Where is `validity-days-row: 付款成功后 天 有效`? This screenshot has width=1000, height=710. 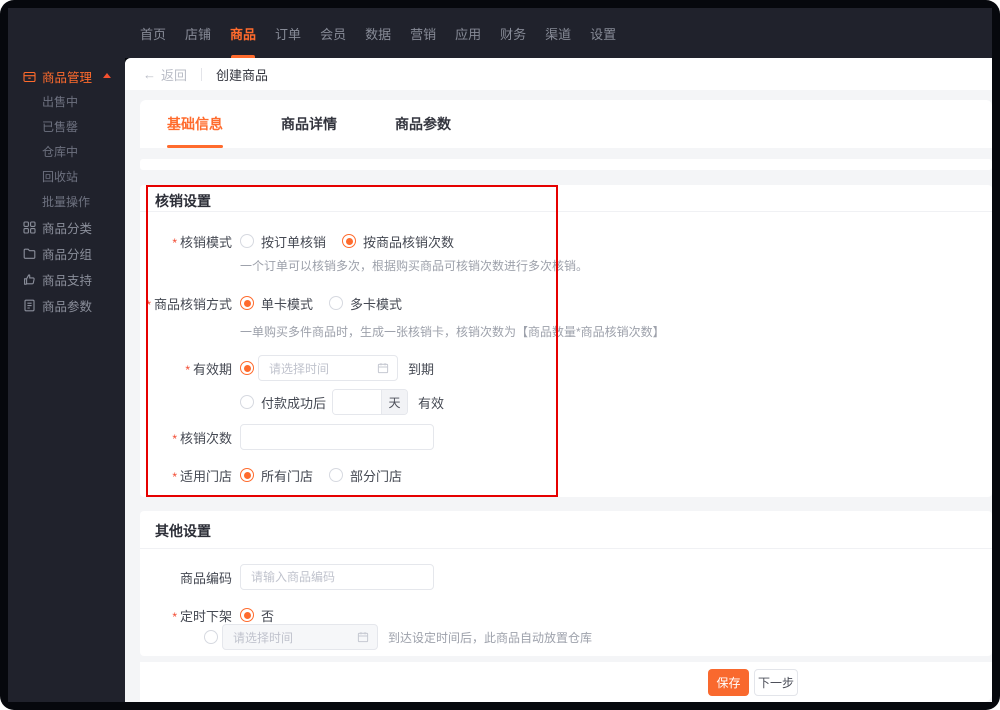
validity-days-row: 付款成功后 天 有效 is located at coordinates (292, 402).